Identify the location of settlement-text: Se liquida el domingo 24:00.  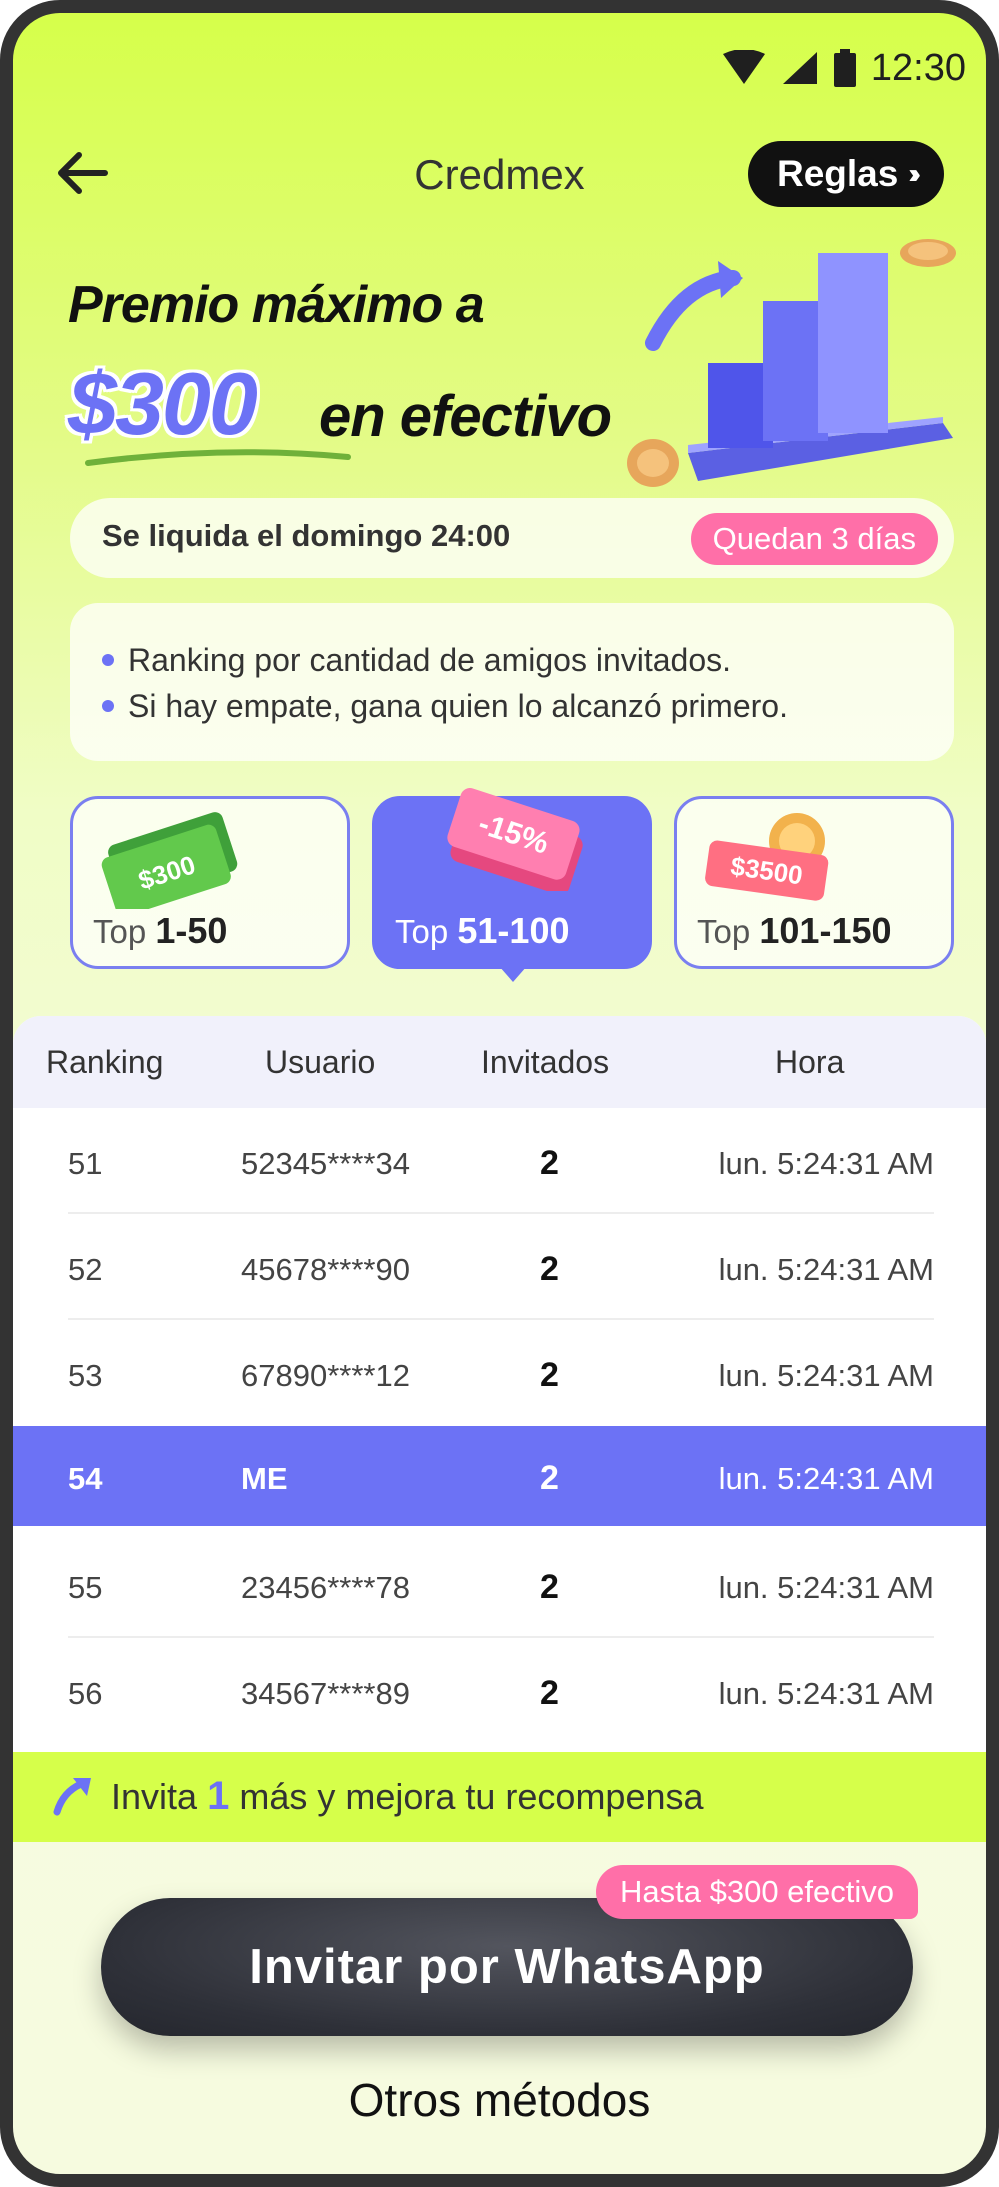
(306, 535).